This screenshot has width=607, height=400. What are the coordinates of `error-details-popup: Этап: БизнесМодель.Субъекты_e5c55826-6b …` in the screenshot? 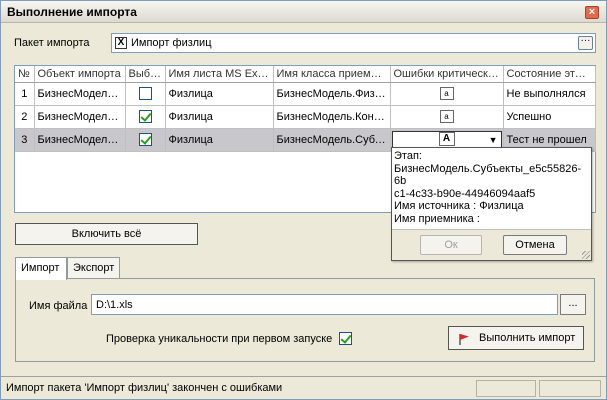 It's located at (491, 204).